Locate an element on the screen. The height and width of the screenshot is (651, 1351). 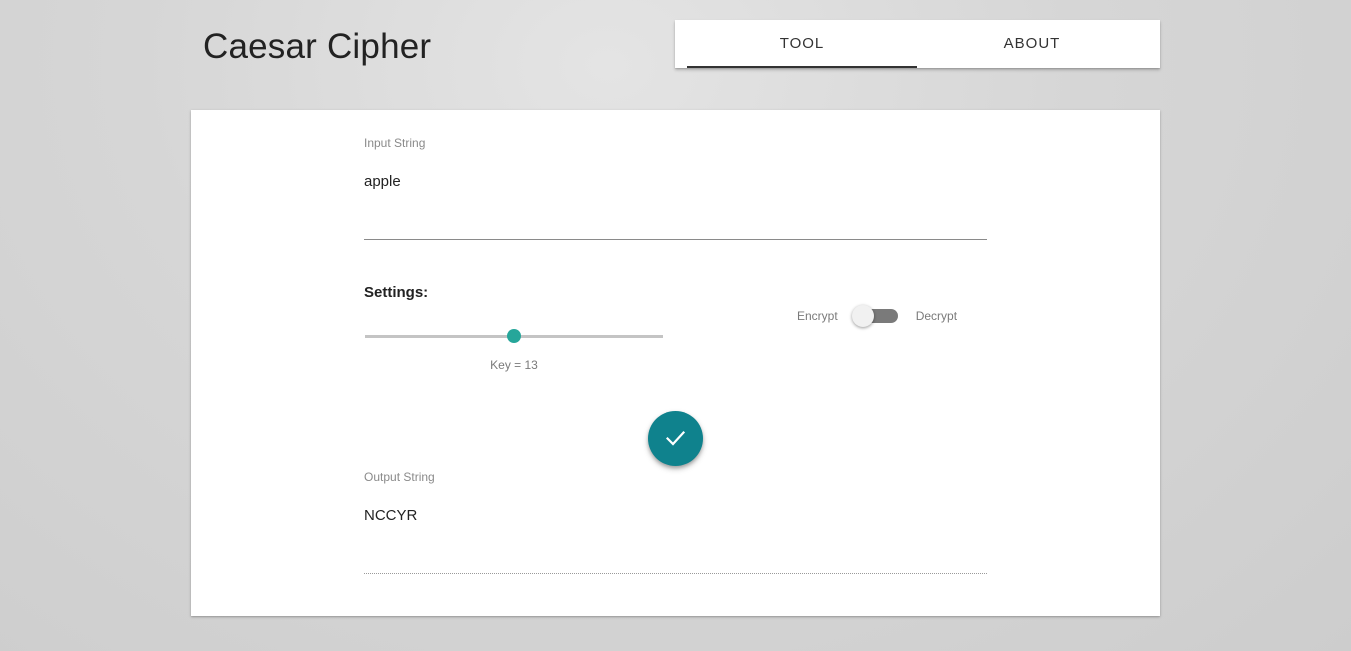
tab-bar: TOOL ABOUT is located at coordinates (917, 44).